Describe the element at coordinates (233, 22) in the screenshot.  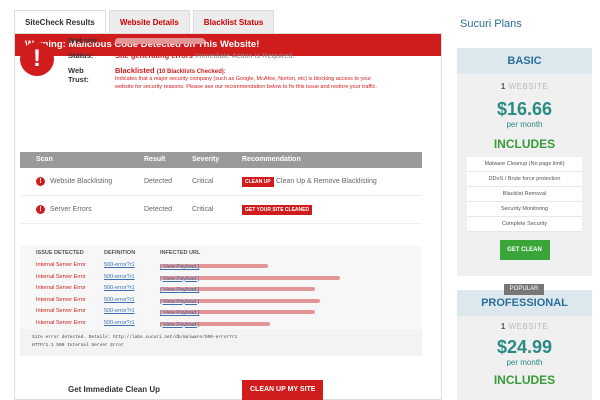
I see `tab-blacklist-status: Blacklist Status` at that location.